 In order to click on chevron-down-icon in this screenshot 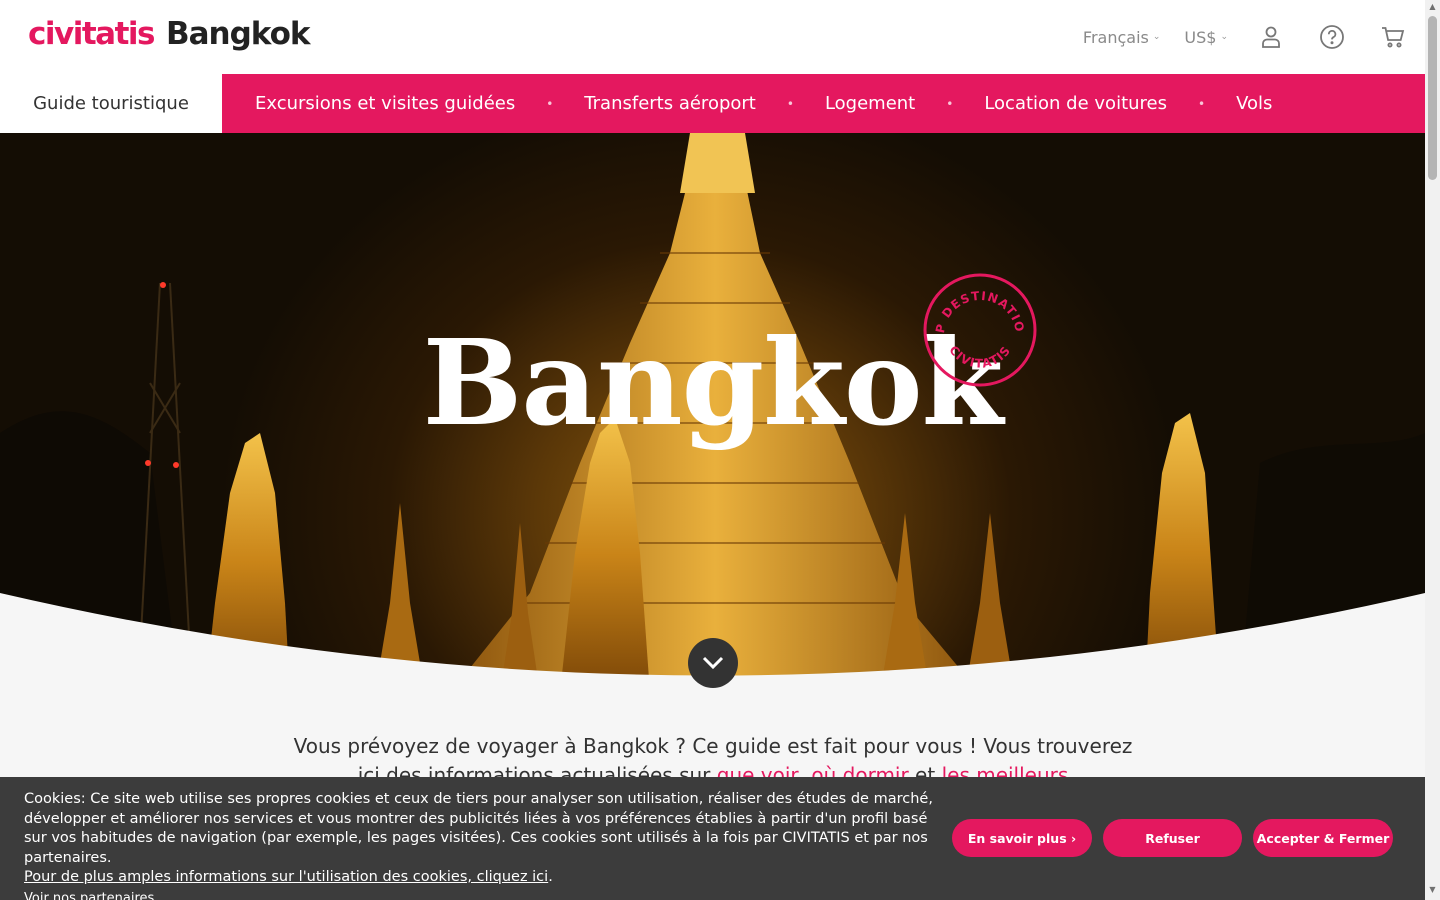, I will do `click(713, 663)`.